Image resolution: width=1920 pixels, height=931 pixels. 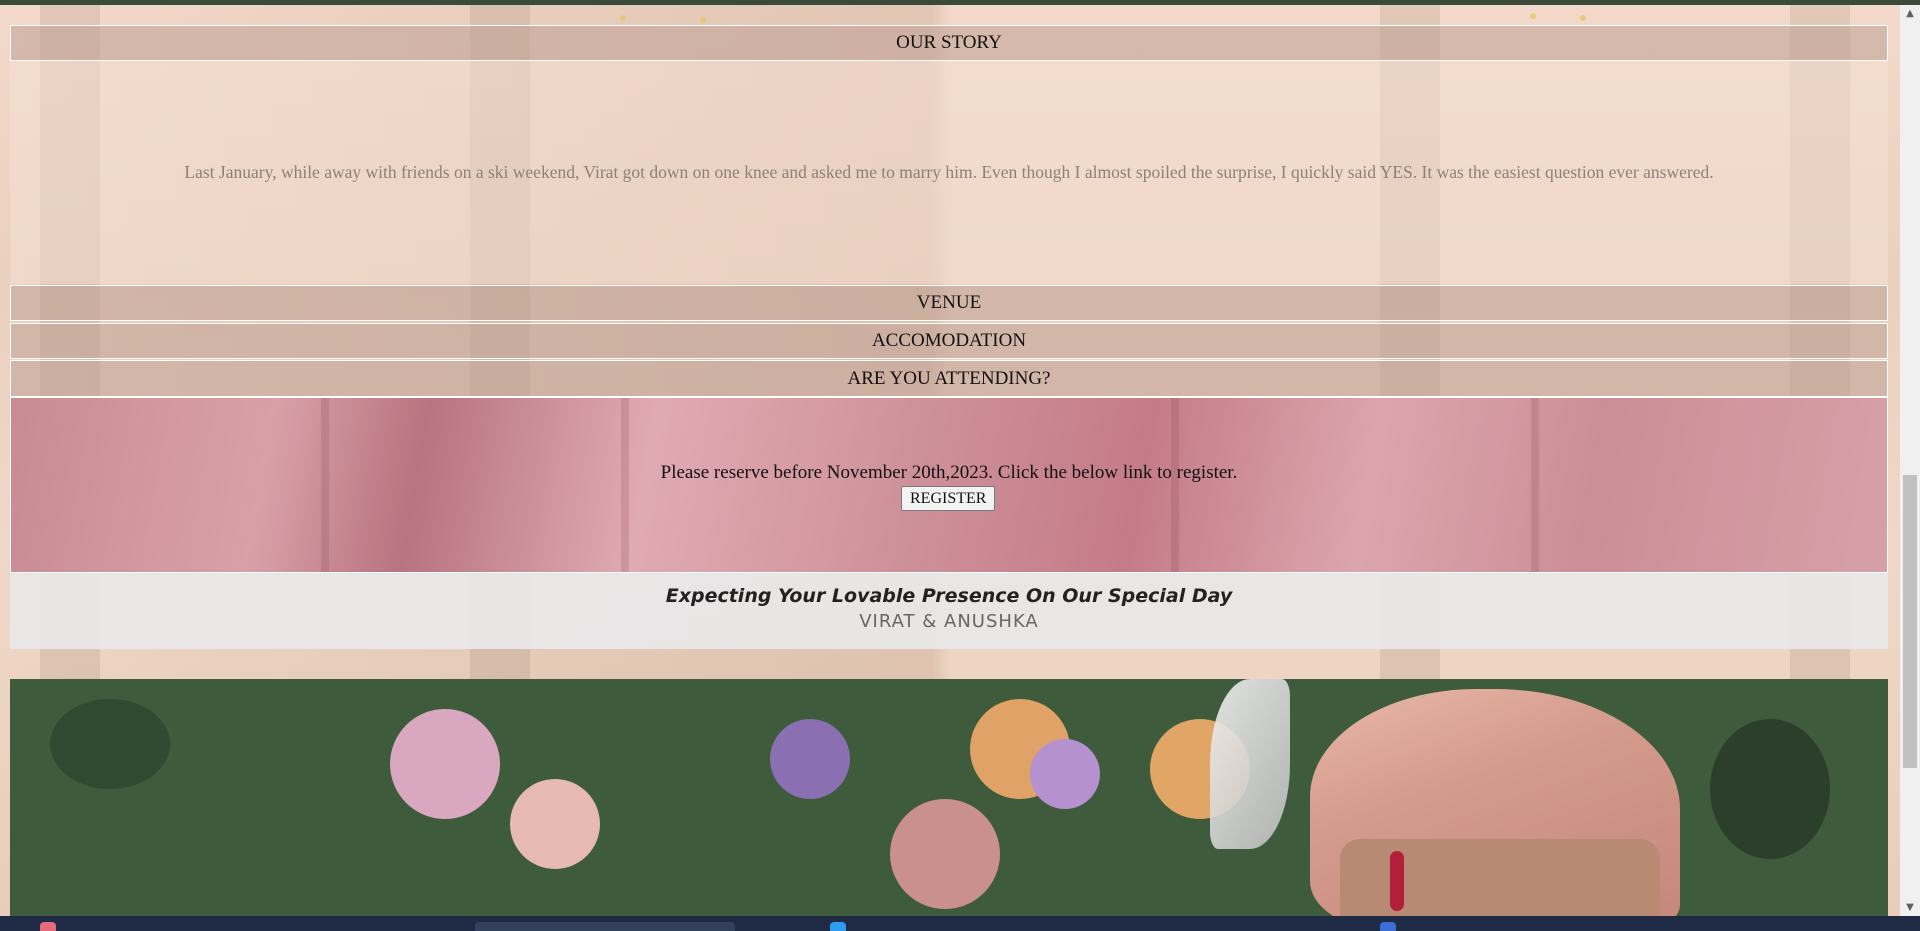 What do you see at coordinates (949, 303) in the screenshot?
I see `venue-header: VENUE` at bounding box center [949, 303].